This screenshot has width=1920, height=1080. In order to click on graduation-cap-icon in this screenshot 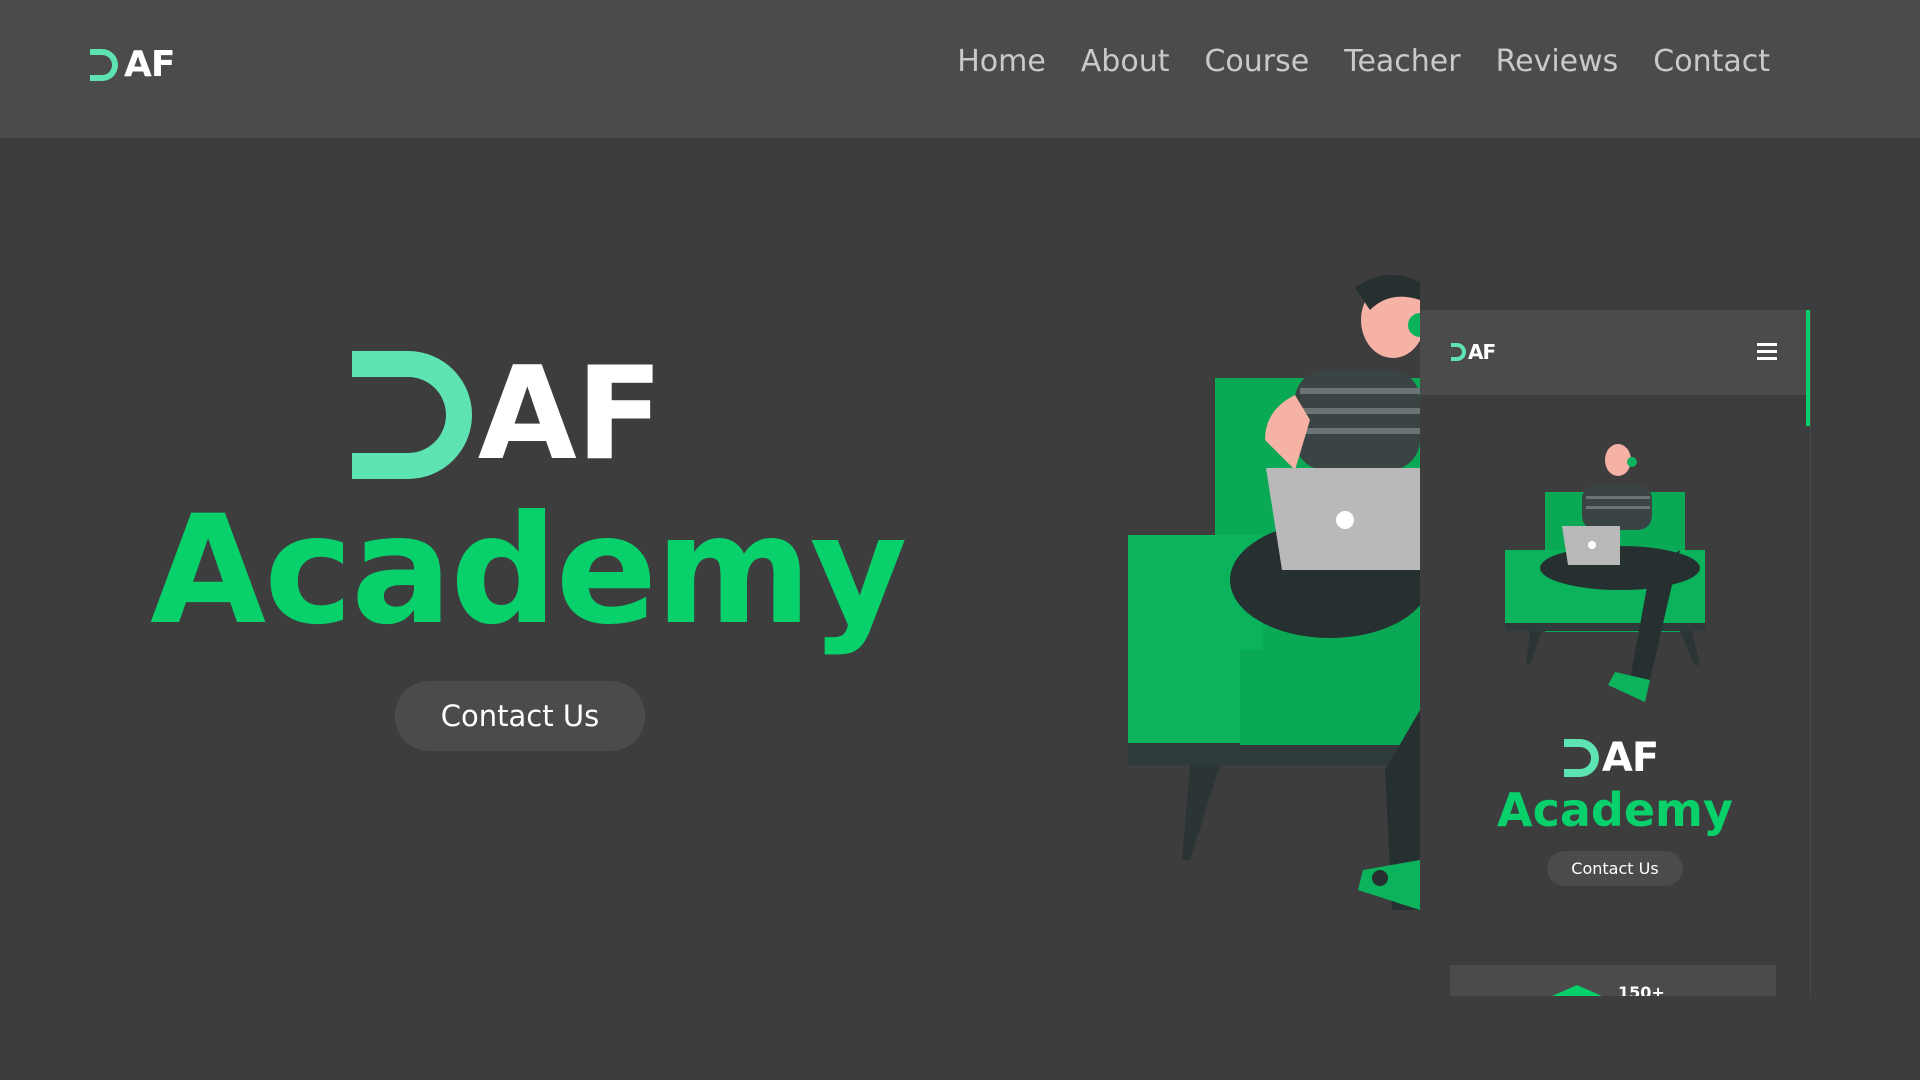, I will do `click(1577, 990)`.